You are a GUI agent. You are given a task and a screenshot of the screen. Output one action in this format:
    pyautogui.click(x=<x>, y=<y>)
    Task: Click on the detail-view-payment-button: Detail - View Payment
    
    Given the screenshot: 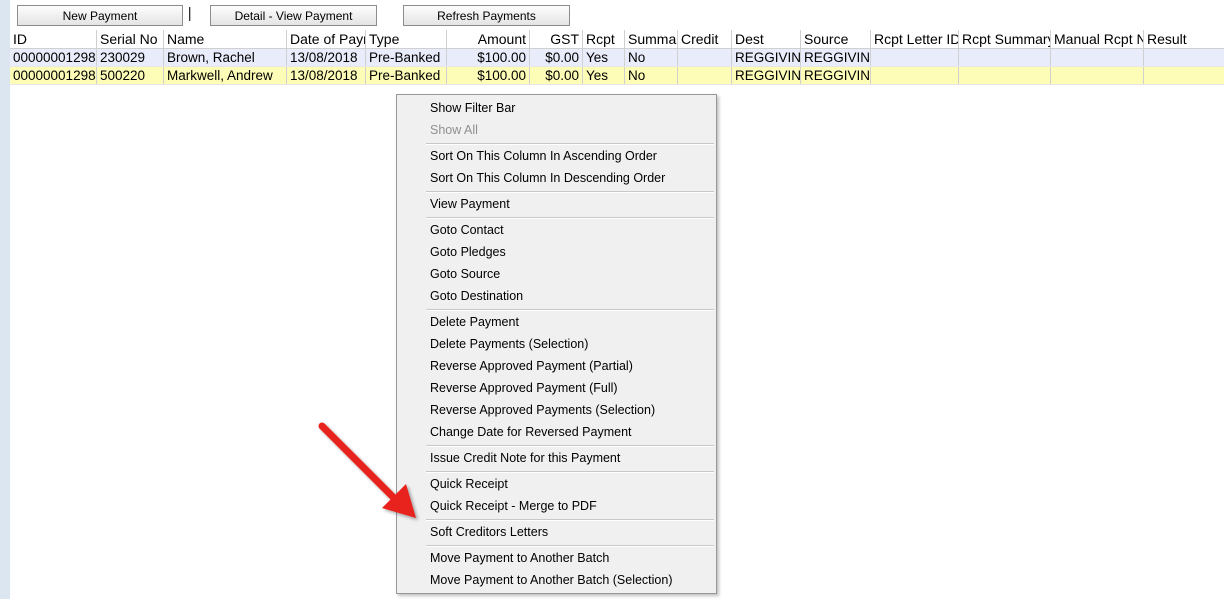 What is the action you would take?
    pyautogui.click(x=293, y=15)
    